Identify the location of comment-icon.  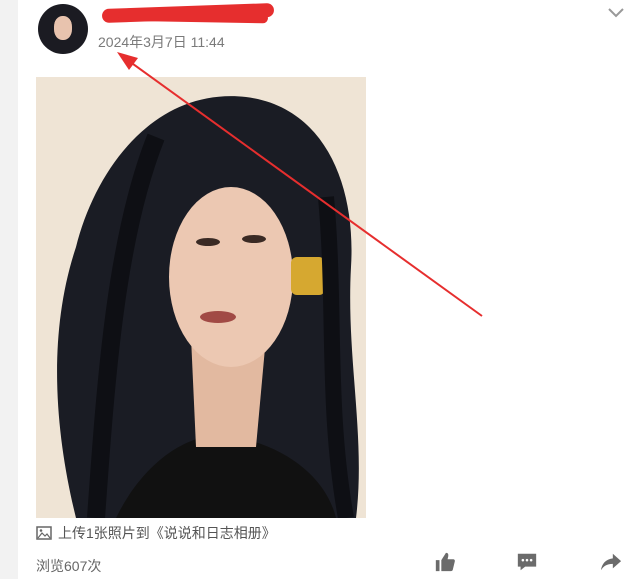
(527, 562).